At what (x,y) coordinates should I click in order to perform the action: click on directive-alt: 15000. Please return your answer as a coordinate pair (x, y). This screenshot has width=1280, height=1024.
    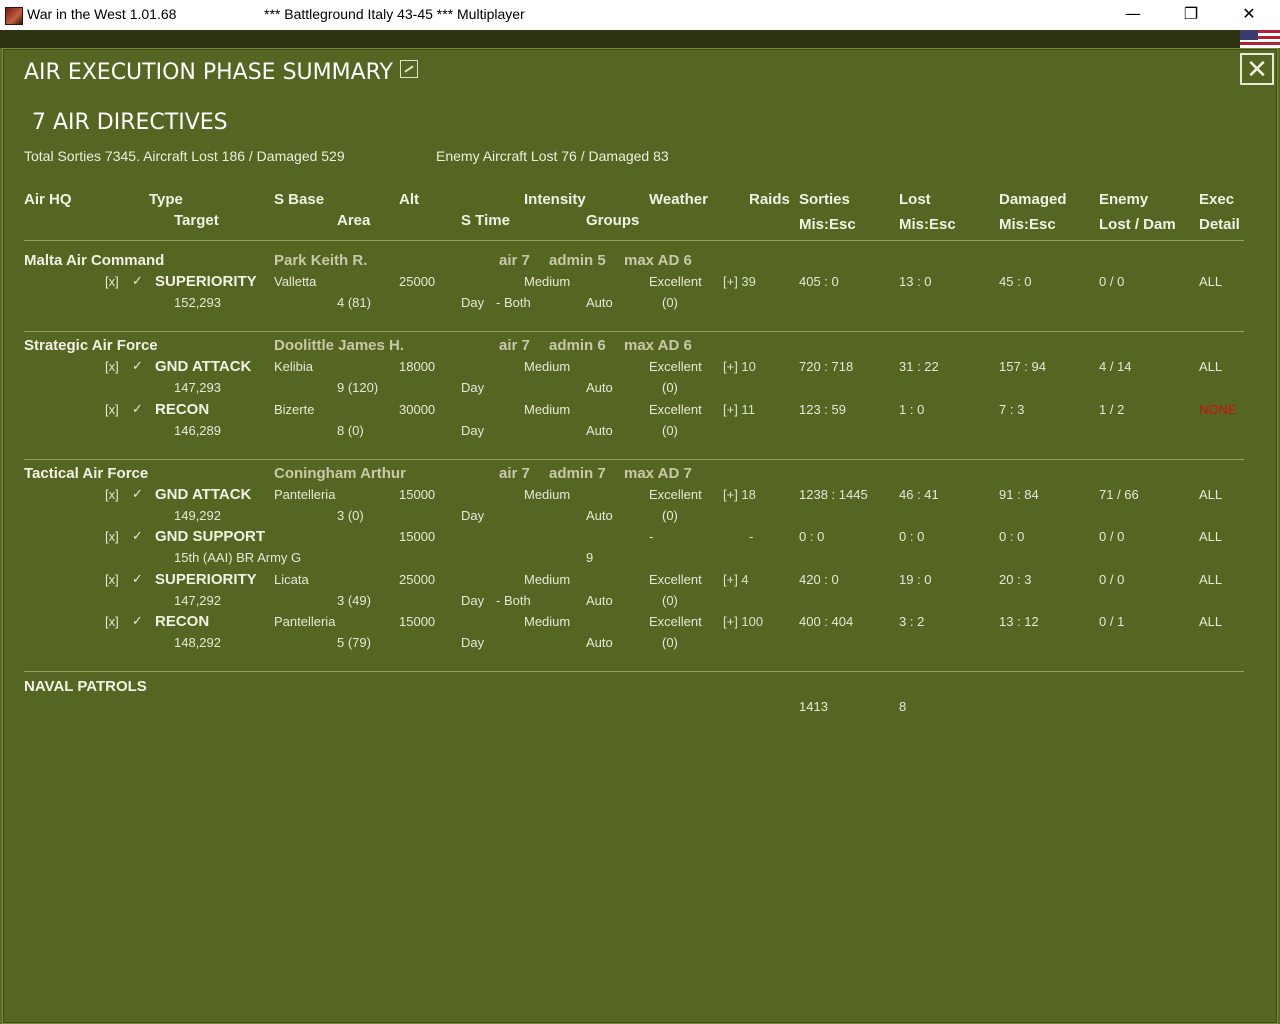
    Looking at the image, I should click on (417, 621).